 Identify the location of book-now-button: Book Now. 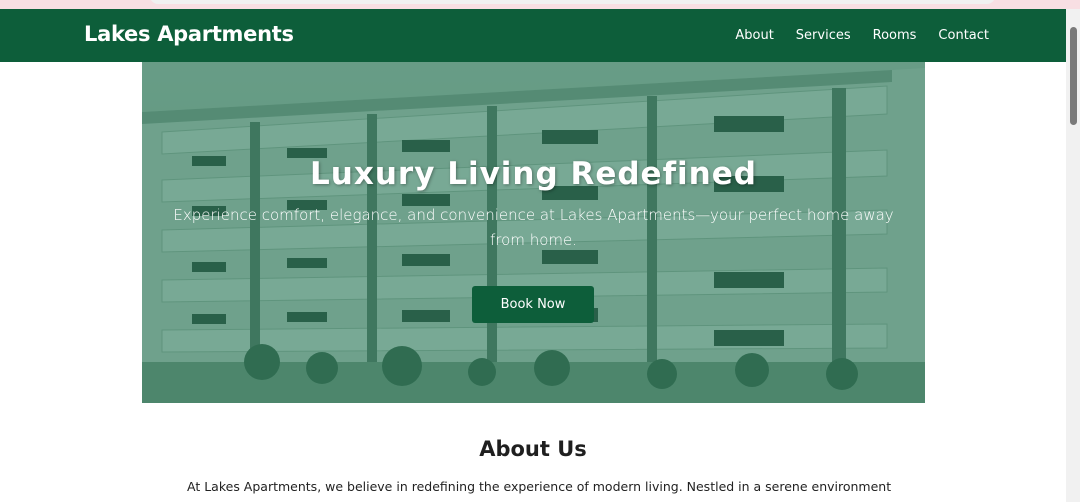
(533, 304).